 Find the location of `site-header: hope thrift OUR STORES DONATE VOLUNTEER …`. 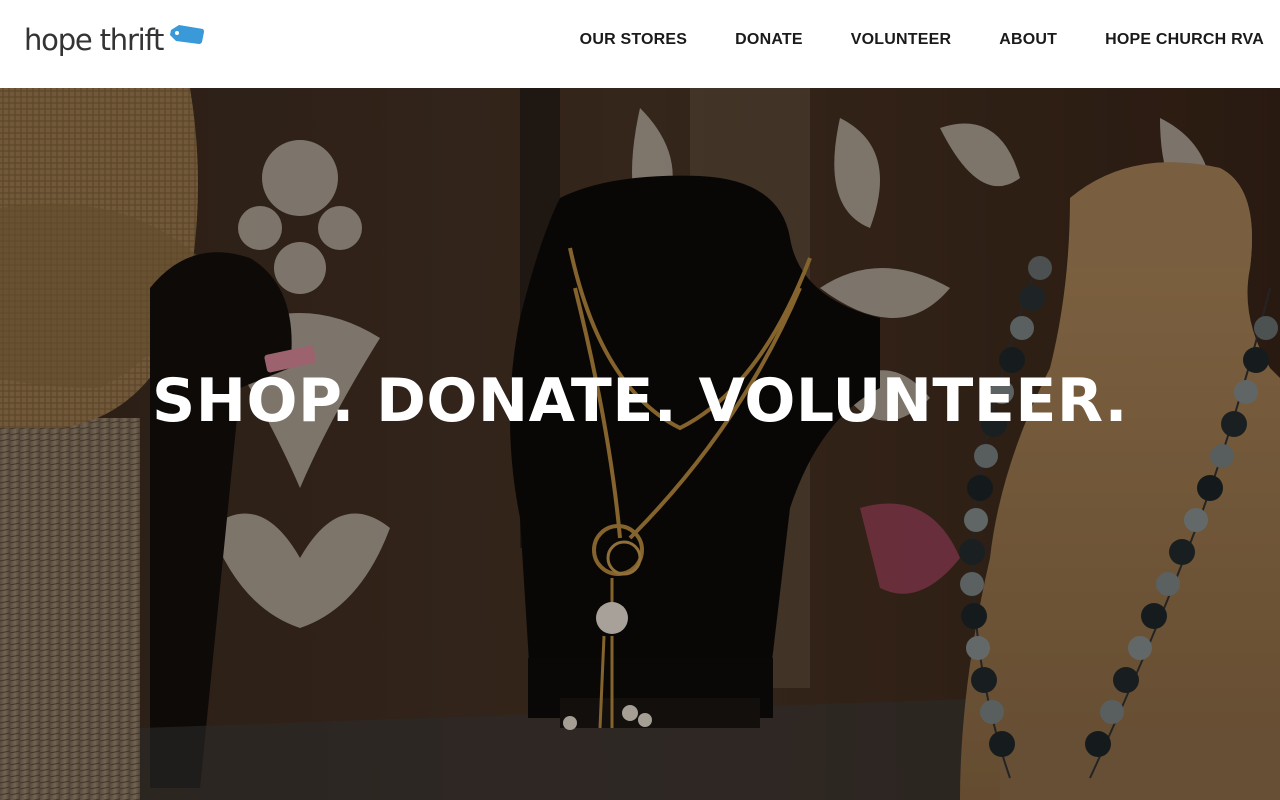

site-header: hope thrift OUR STORES DONATE VOLUNTEER … is located at coordinates (640, 44).